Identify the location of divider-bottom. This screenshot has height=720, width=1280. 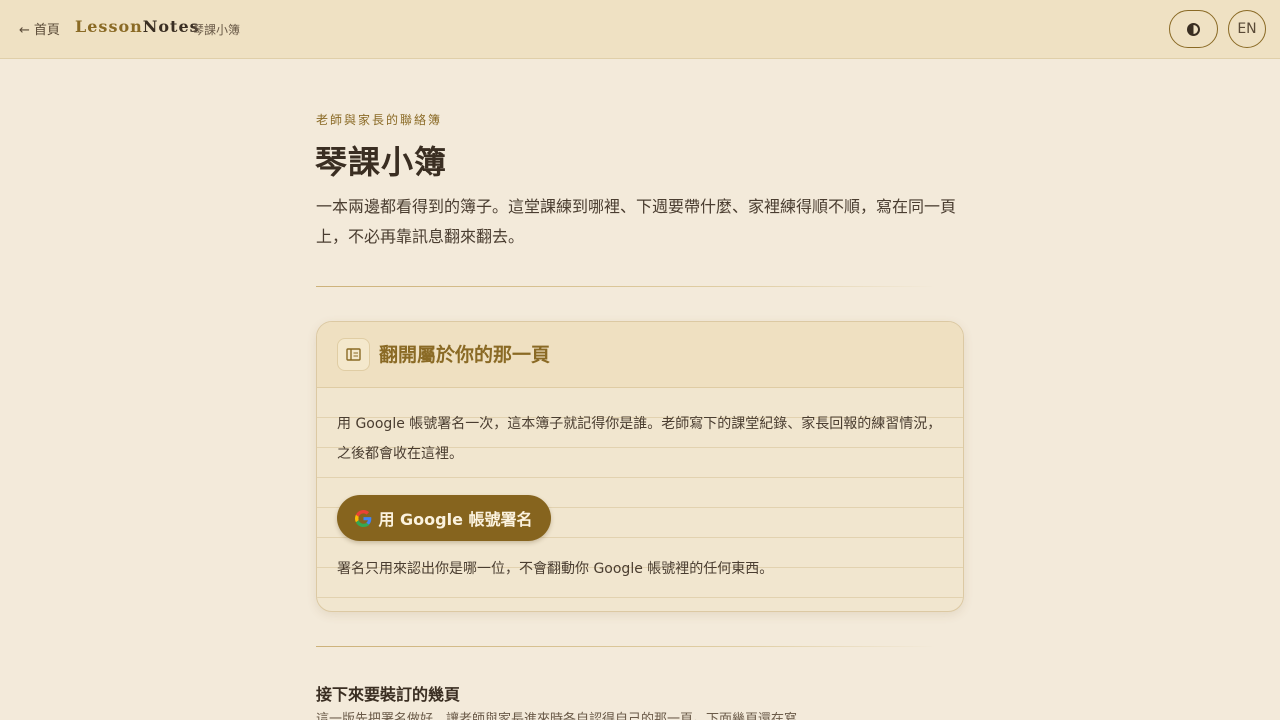
(626, 646).